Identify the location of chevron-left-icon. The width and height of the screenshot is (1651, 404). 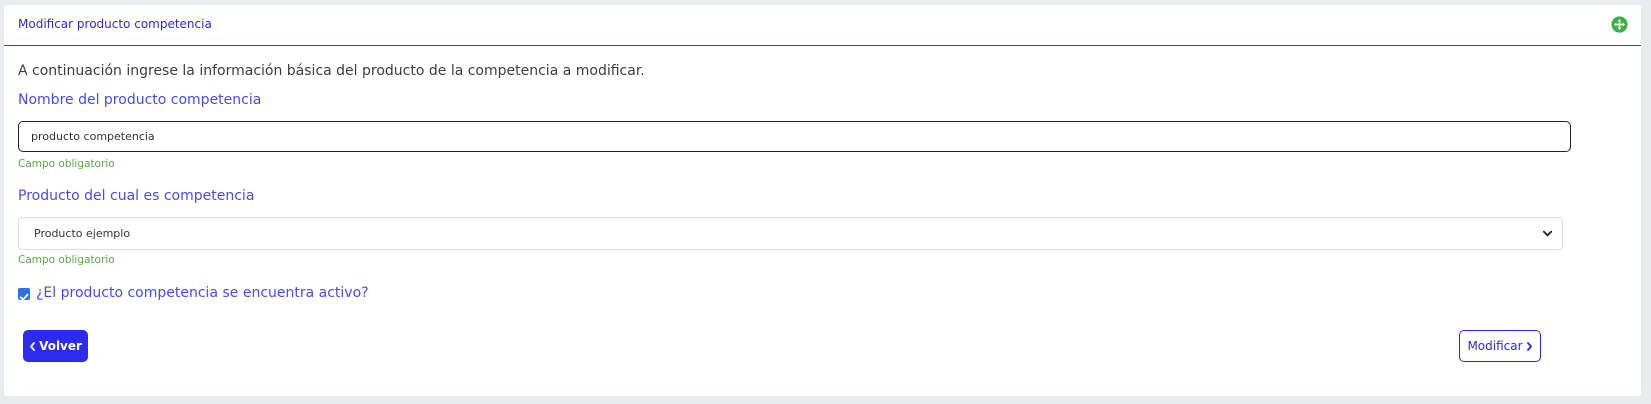
(32, 346).